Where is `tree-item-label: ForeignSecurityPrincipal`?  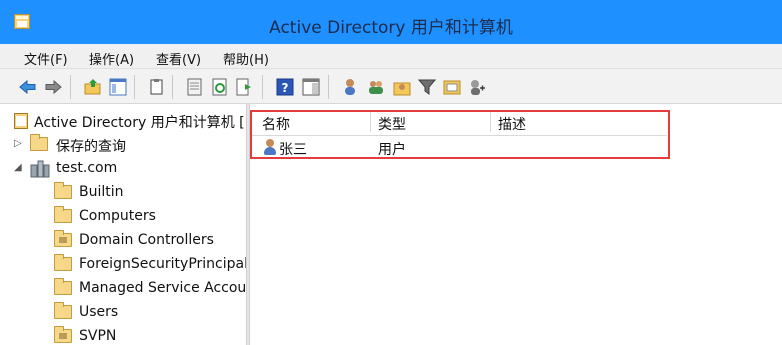
tree-item-label: ForeignSecurityPrincipal is located at coordinates (162, 264).